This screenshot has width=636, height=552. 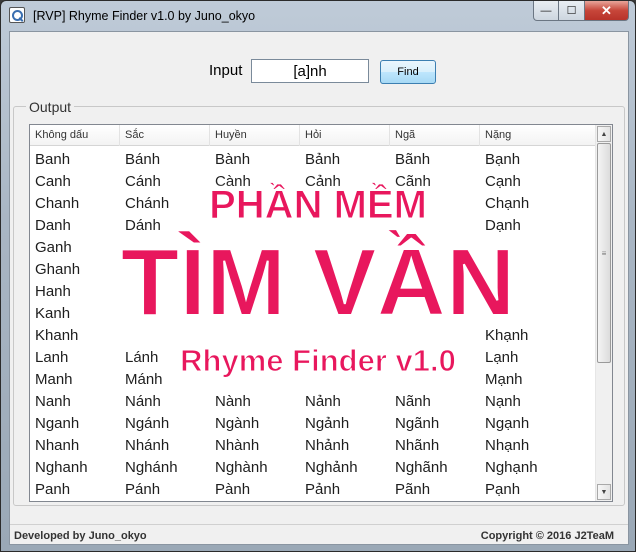 What do you see at coordinates (413, 159) in the screenshot?
I see `table-cell: Bãnh` at bounding box center [413, 159].